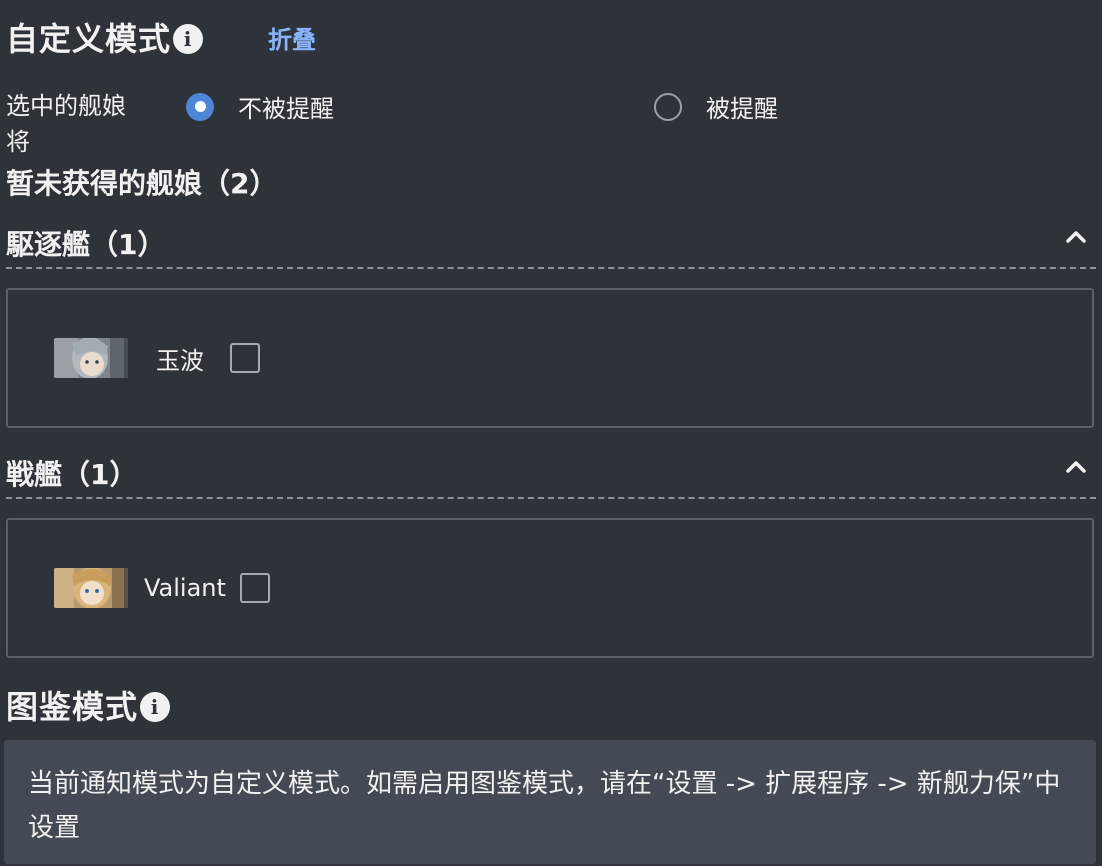 The width and height of the screenshot is (1102, 866). I want to click on radio-not-notified-label: 不被提醒, so click(286, 109).